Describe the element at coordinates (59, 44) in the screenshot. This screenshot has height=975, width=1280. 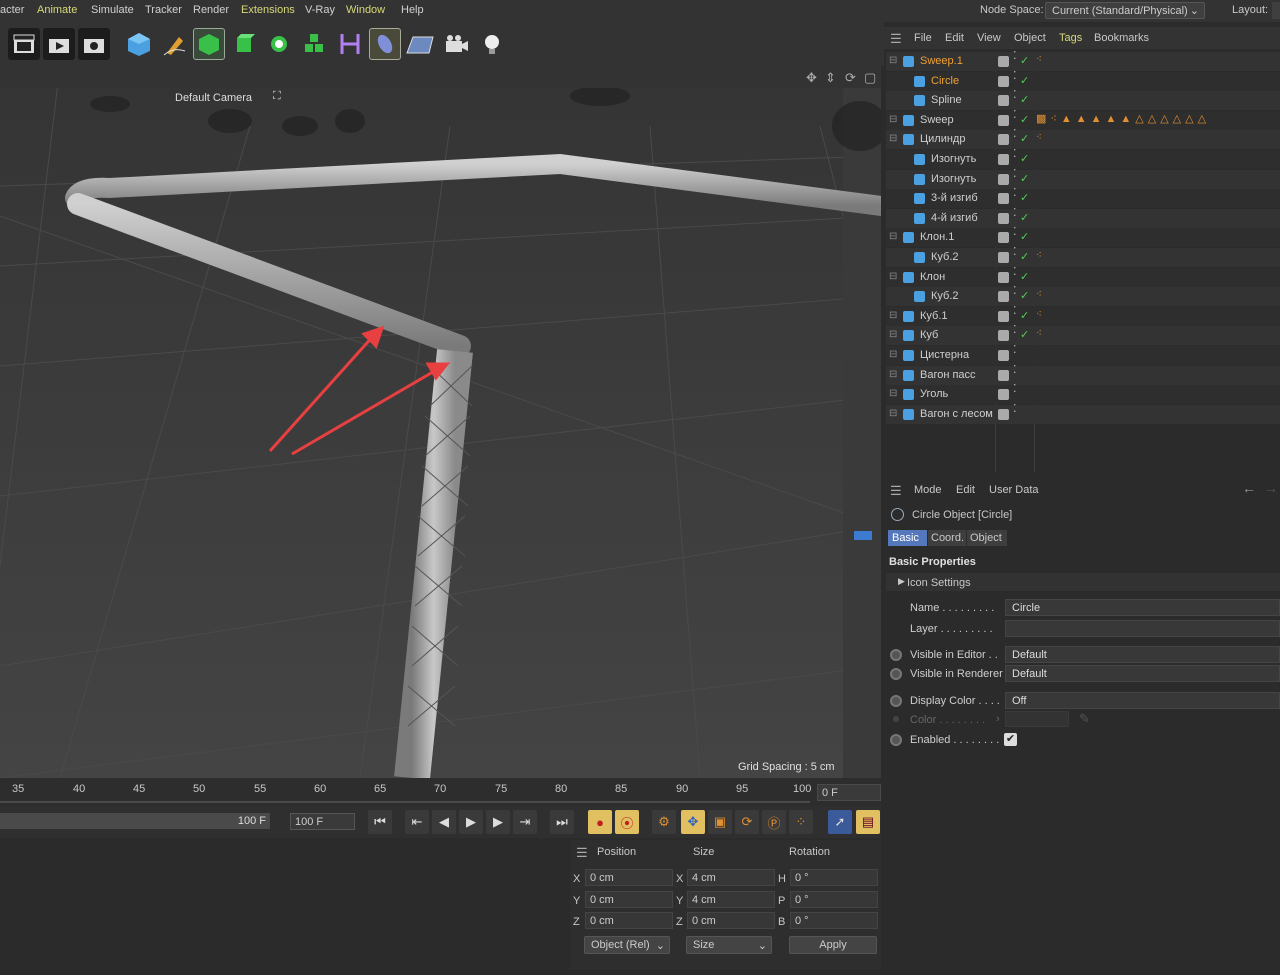
I see `render-active-button` at that location.